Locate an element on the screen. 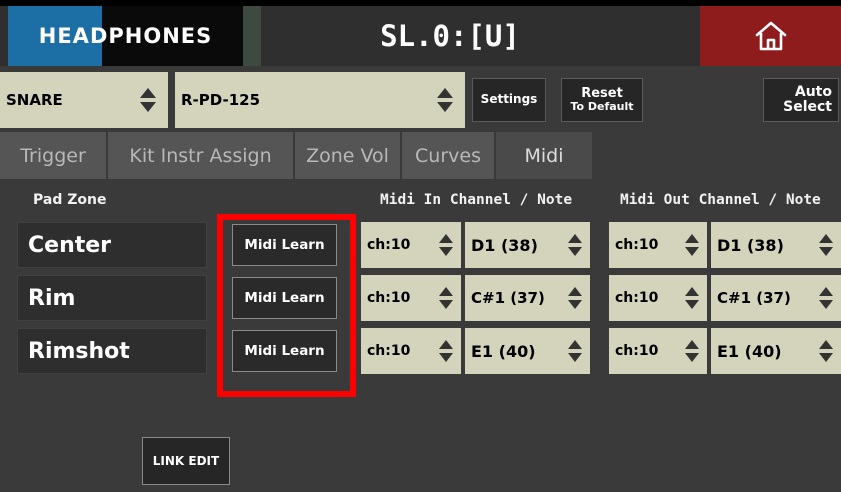 This screenshot has width=841, height=492. tab-trigger: Trigger is located at coordinates (54, 155).